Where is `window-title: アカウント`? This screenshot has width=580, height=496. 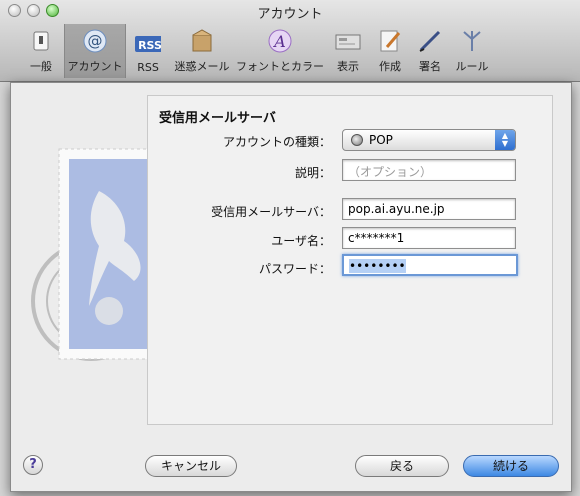 window-title: アカウント is located at coordinates (290, 14).